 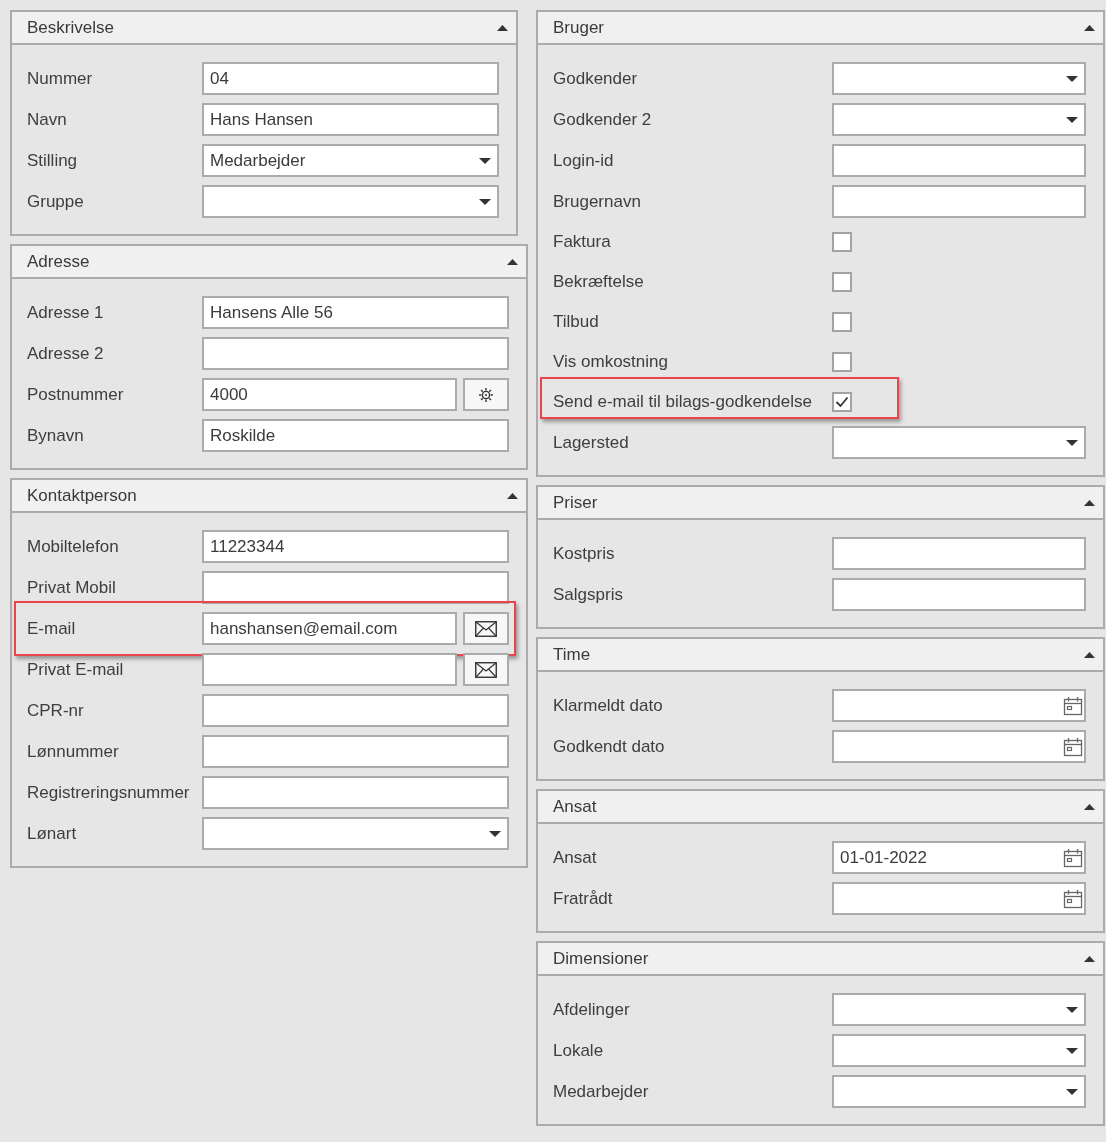 I want to click on field-label: Lokale, so click(x=579, y=1050).